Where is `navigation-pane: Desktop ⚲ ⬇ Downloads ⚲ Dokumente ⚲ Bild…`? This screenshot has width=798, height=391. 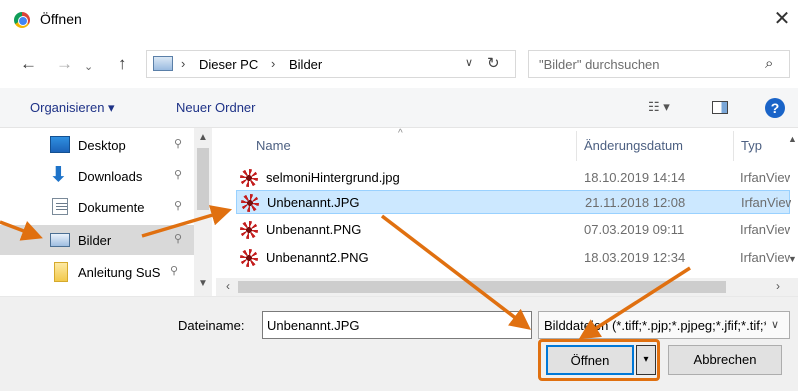
navigation-pane: Desktop ⚲ ⬇ Downloads ⚲ Dokumente ⚲ Bild… is located at coordinates (108, 212).